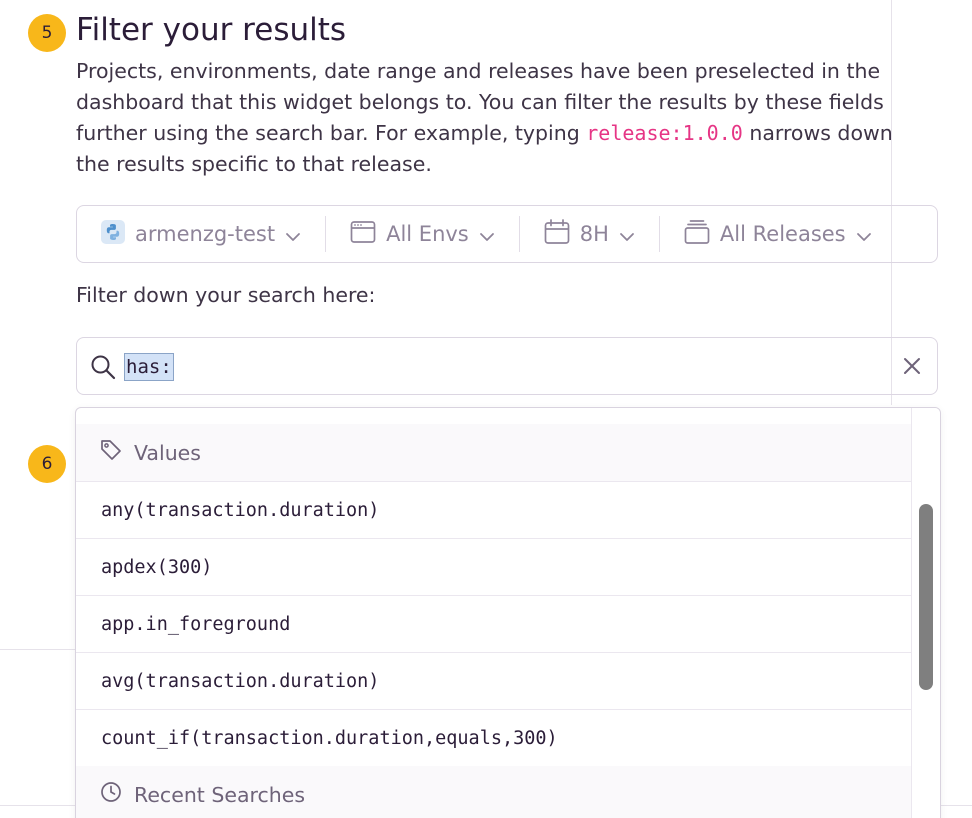 This screenshot has height=818, width=972. Describe the element at coordinates (220, 794) in the screenshot. I see `recent-searches-label: Recent Searches` at that location.